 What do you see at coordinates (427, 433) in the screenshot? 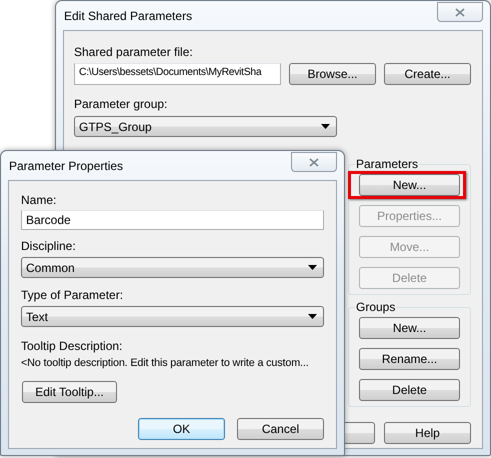
I see `dialog-button: Help` at bounding box center [427, 433].